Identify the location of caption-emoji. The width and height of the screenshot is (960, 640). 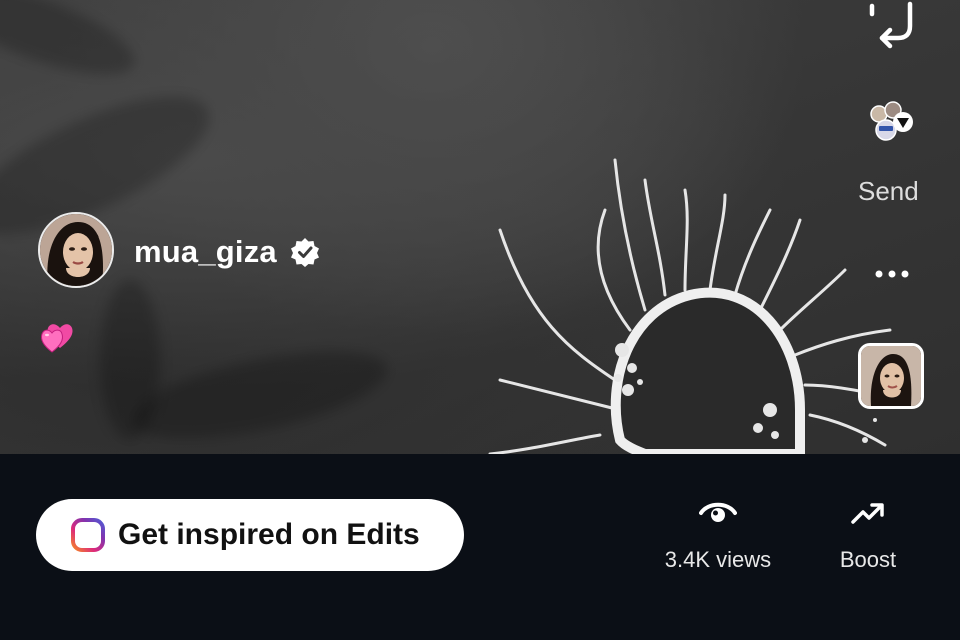
(58, 336).